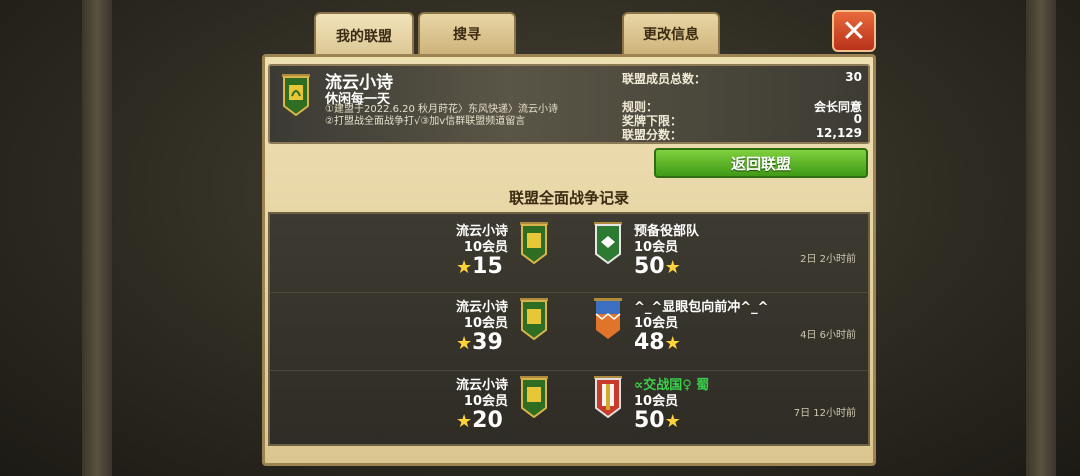 The image size is (1080, 476). I want to click on tab-my-alliance: 我的联盟, so click(364, 36).